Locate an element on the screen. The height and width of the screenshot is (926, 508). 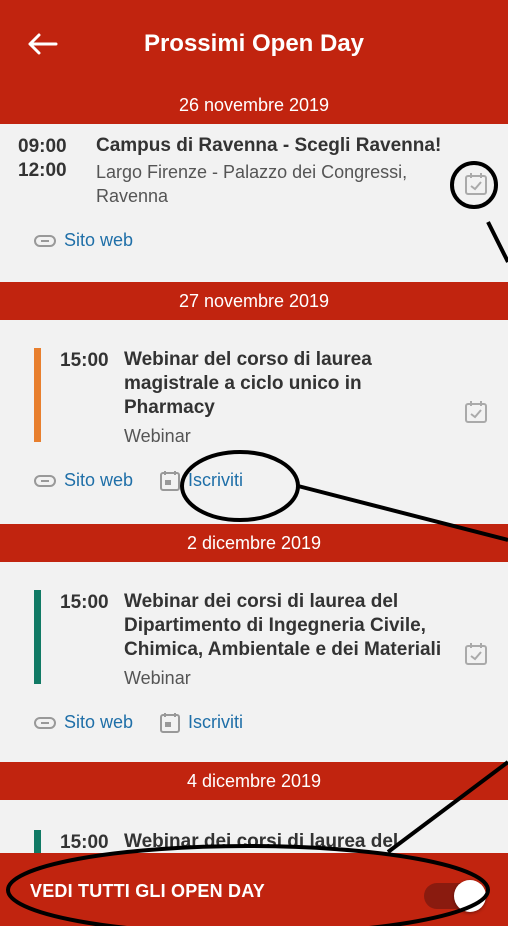
event-title-line: magistrale a ciclo unico in is located at coordinates (243, 383).